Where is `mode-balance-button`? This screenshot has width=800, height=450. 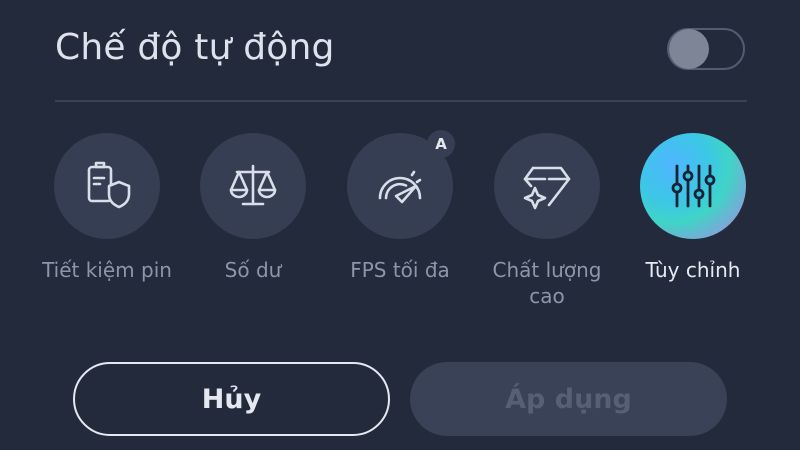 mode-balance-button is located at coordinates (253, 186).